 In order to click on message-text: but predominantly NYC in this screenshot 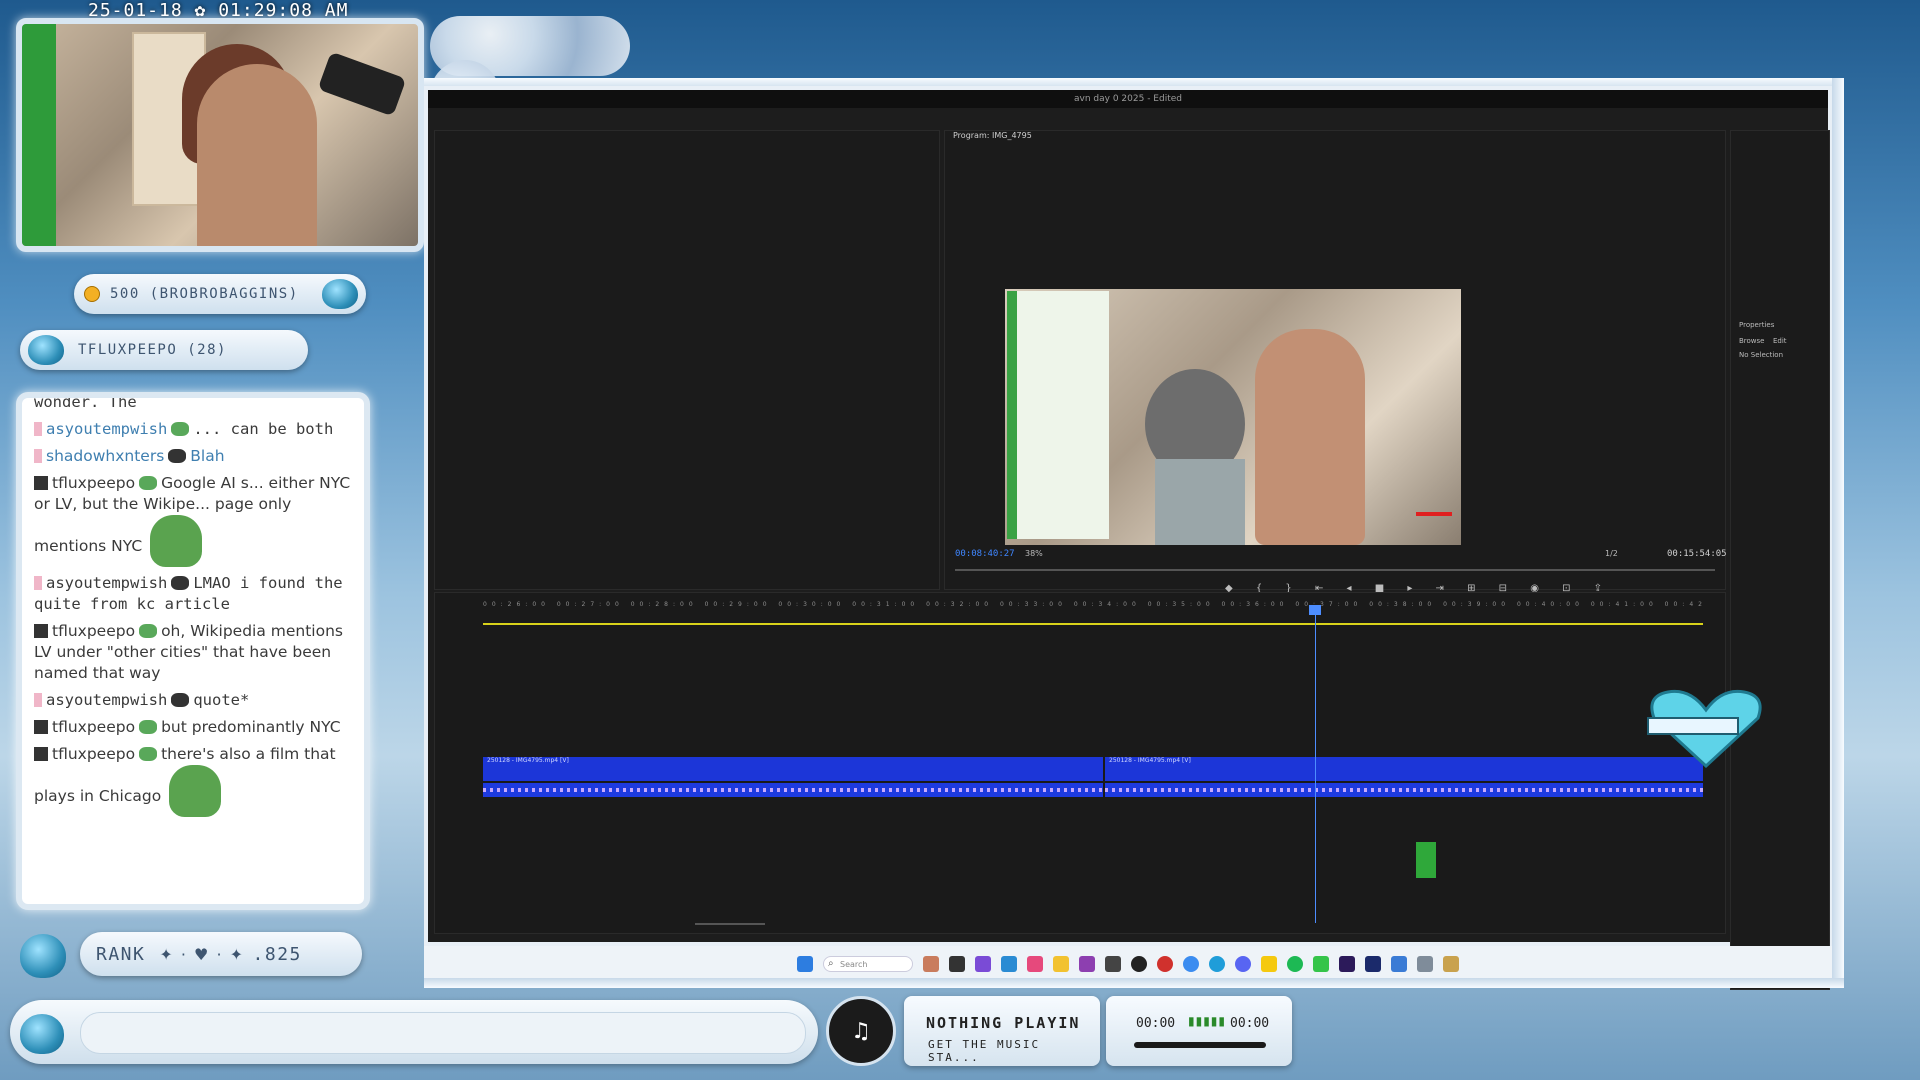, I will do `click(251, 727)`.